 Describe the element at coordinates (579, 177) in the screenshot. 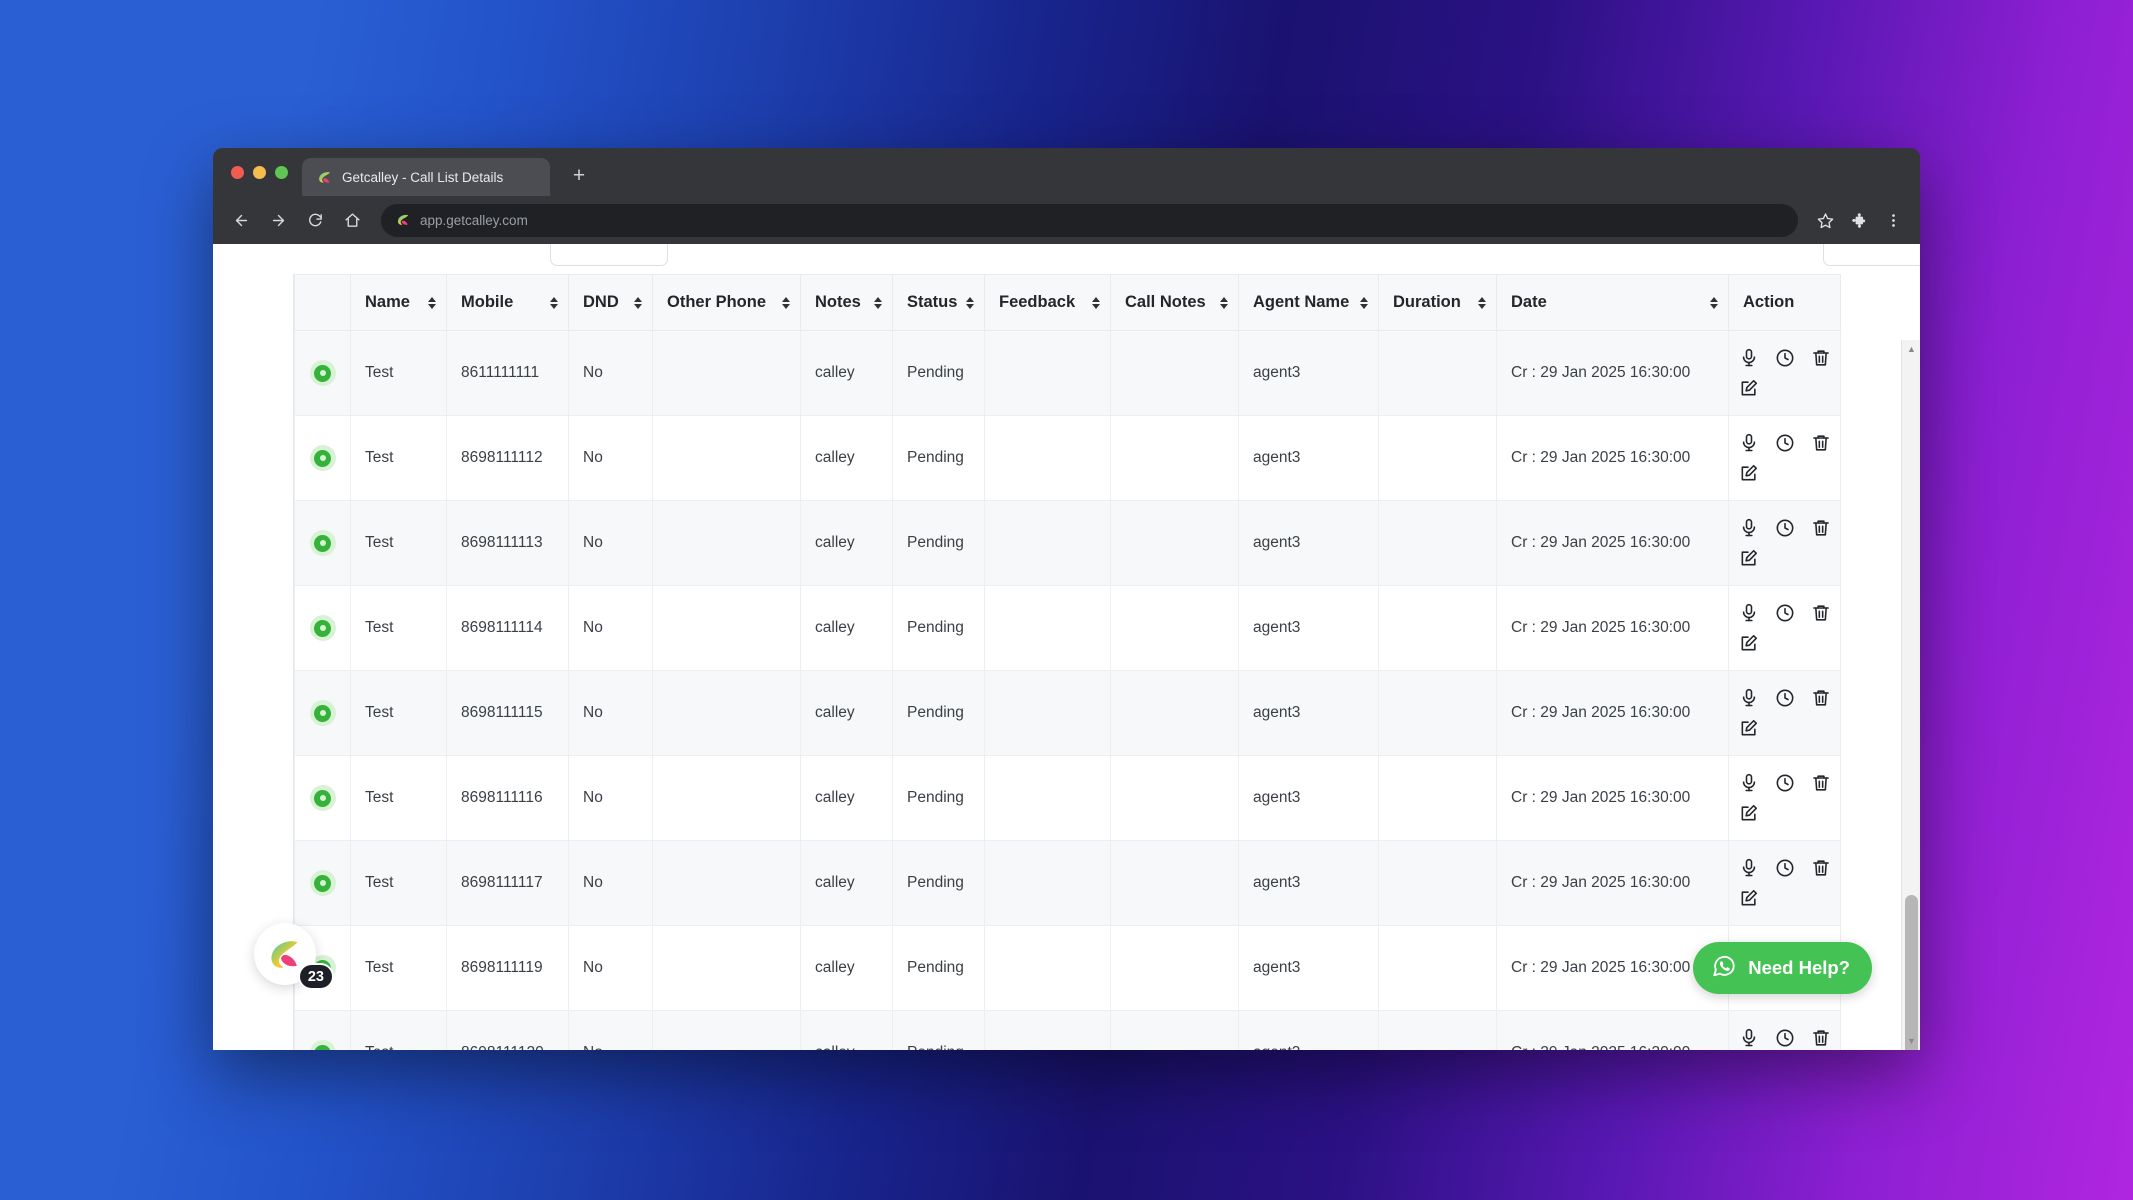

I see `new-tab-button: +` at that location.